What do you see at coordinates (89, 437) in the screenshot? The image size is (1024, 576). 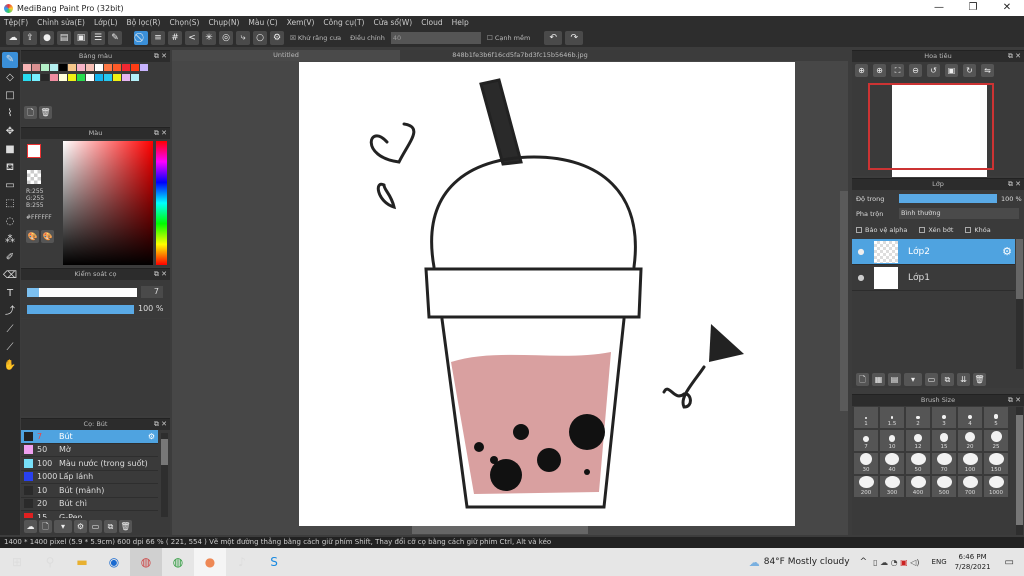 I see `brush-item: 7 Bút ⚙` at bounding box center [89, 437].